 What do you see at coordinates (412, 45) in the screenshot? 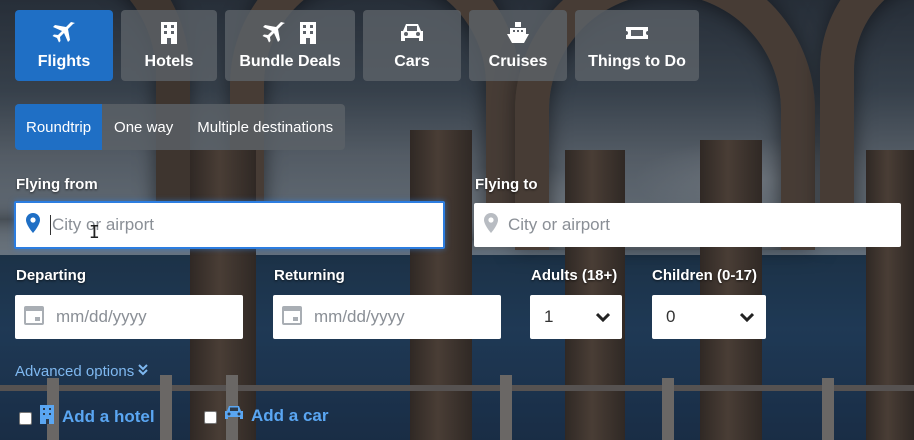
I see `tab-cars: Cars` at bounding box center [412, 45].